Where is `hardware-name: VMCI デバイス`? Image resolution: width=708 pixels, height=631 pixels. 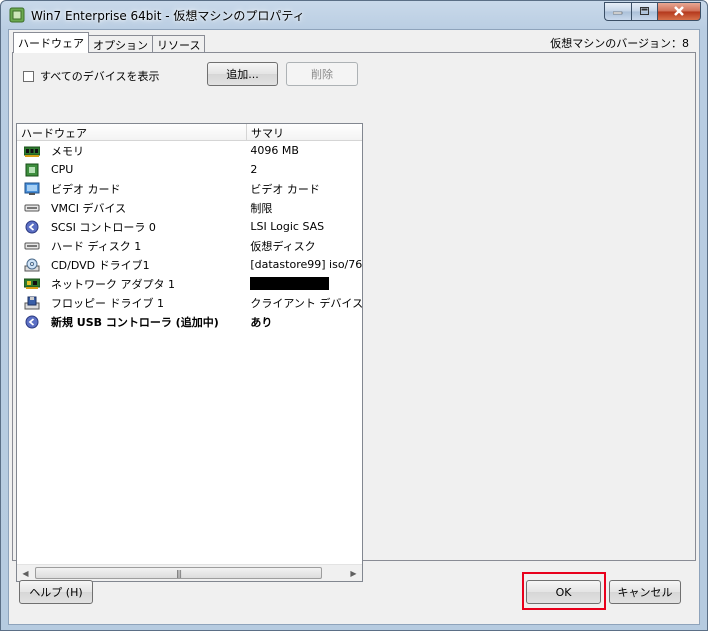 hardware-name: VMCI デバイス is located at coordinates (89, 208).